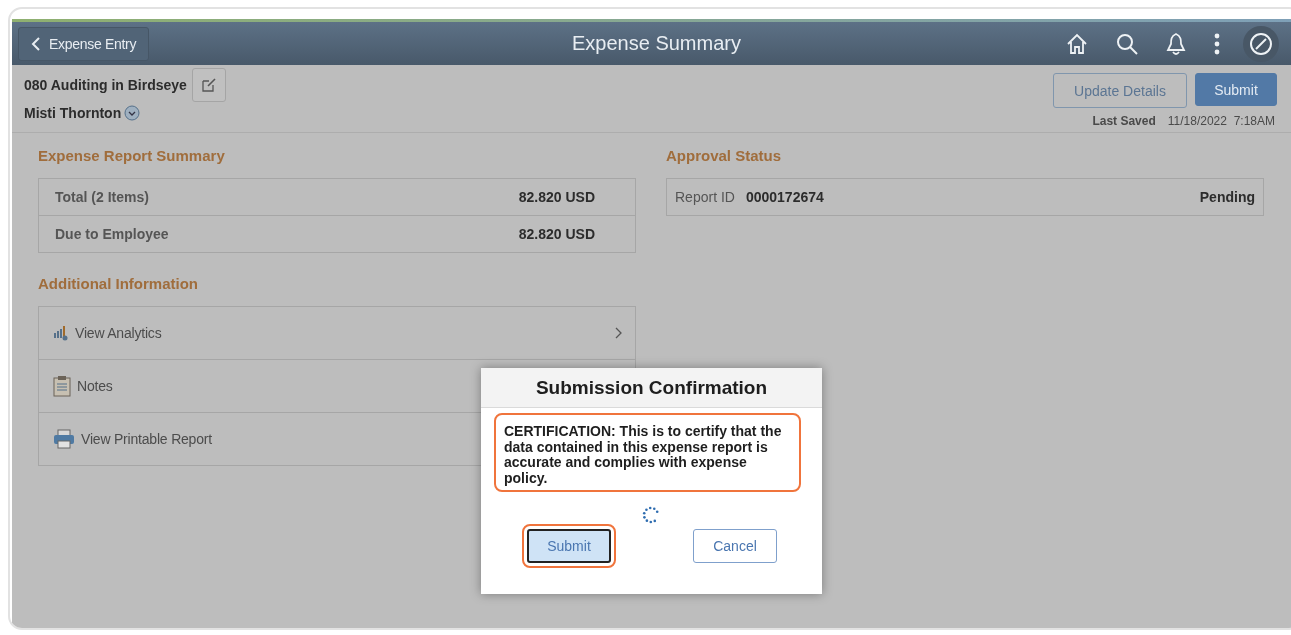 The width and height of the screenshot is (1291, 635). Describe the element at coordinates (1217, 43) in the screenshot. I see `more-options-icon` at that location.